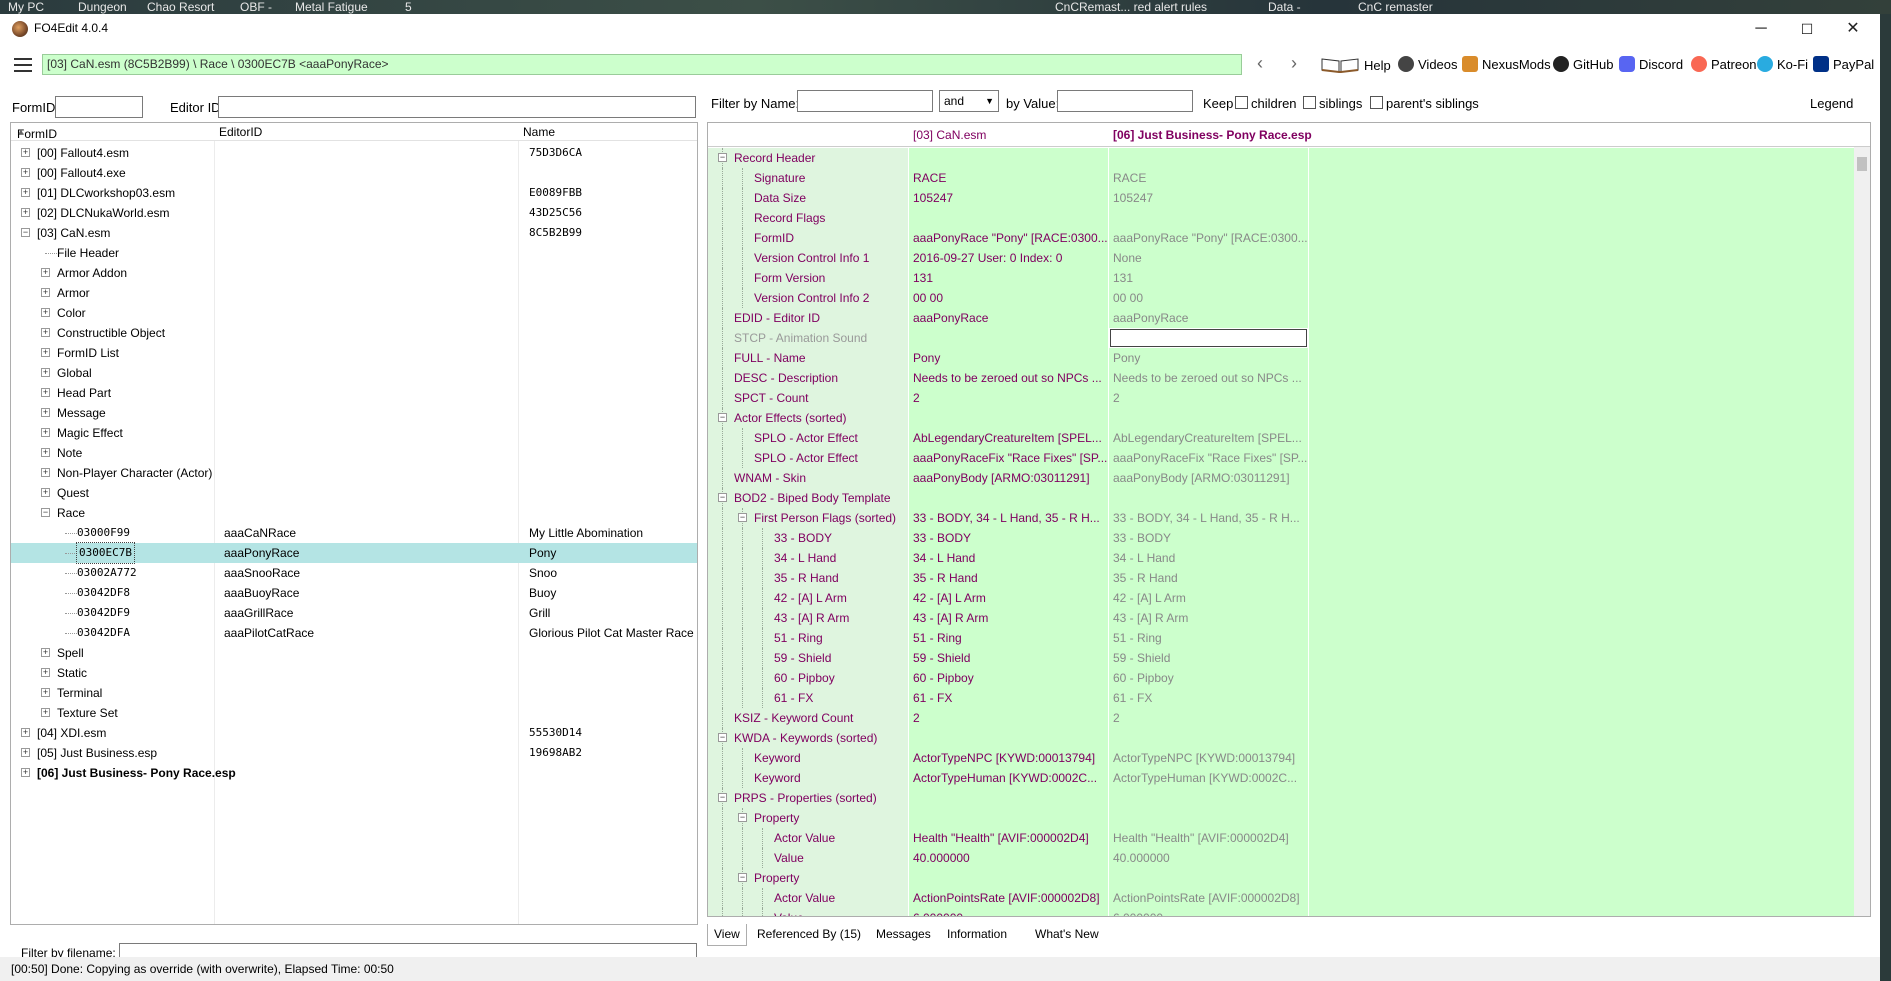  What do you see at coordinates (1761, 29) in the screenshot?
I see `minimize-button: ─` at bounding box center [1761, 29].